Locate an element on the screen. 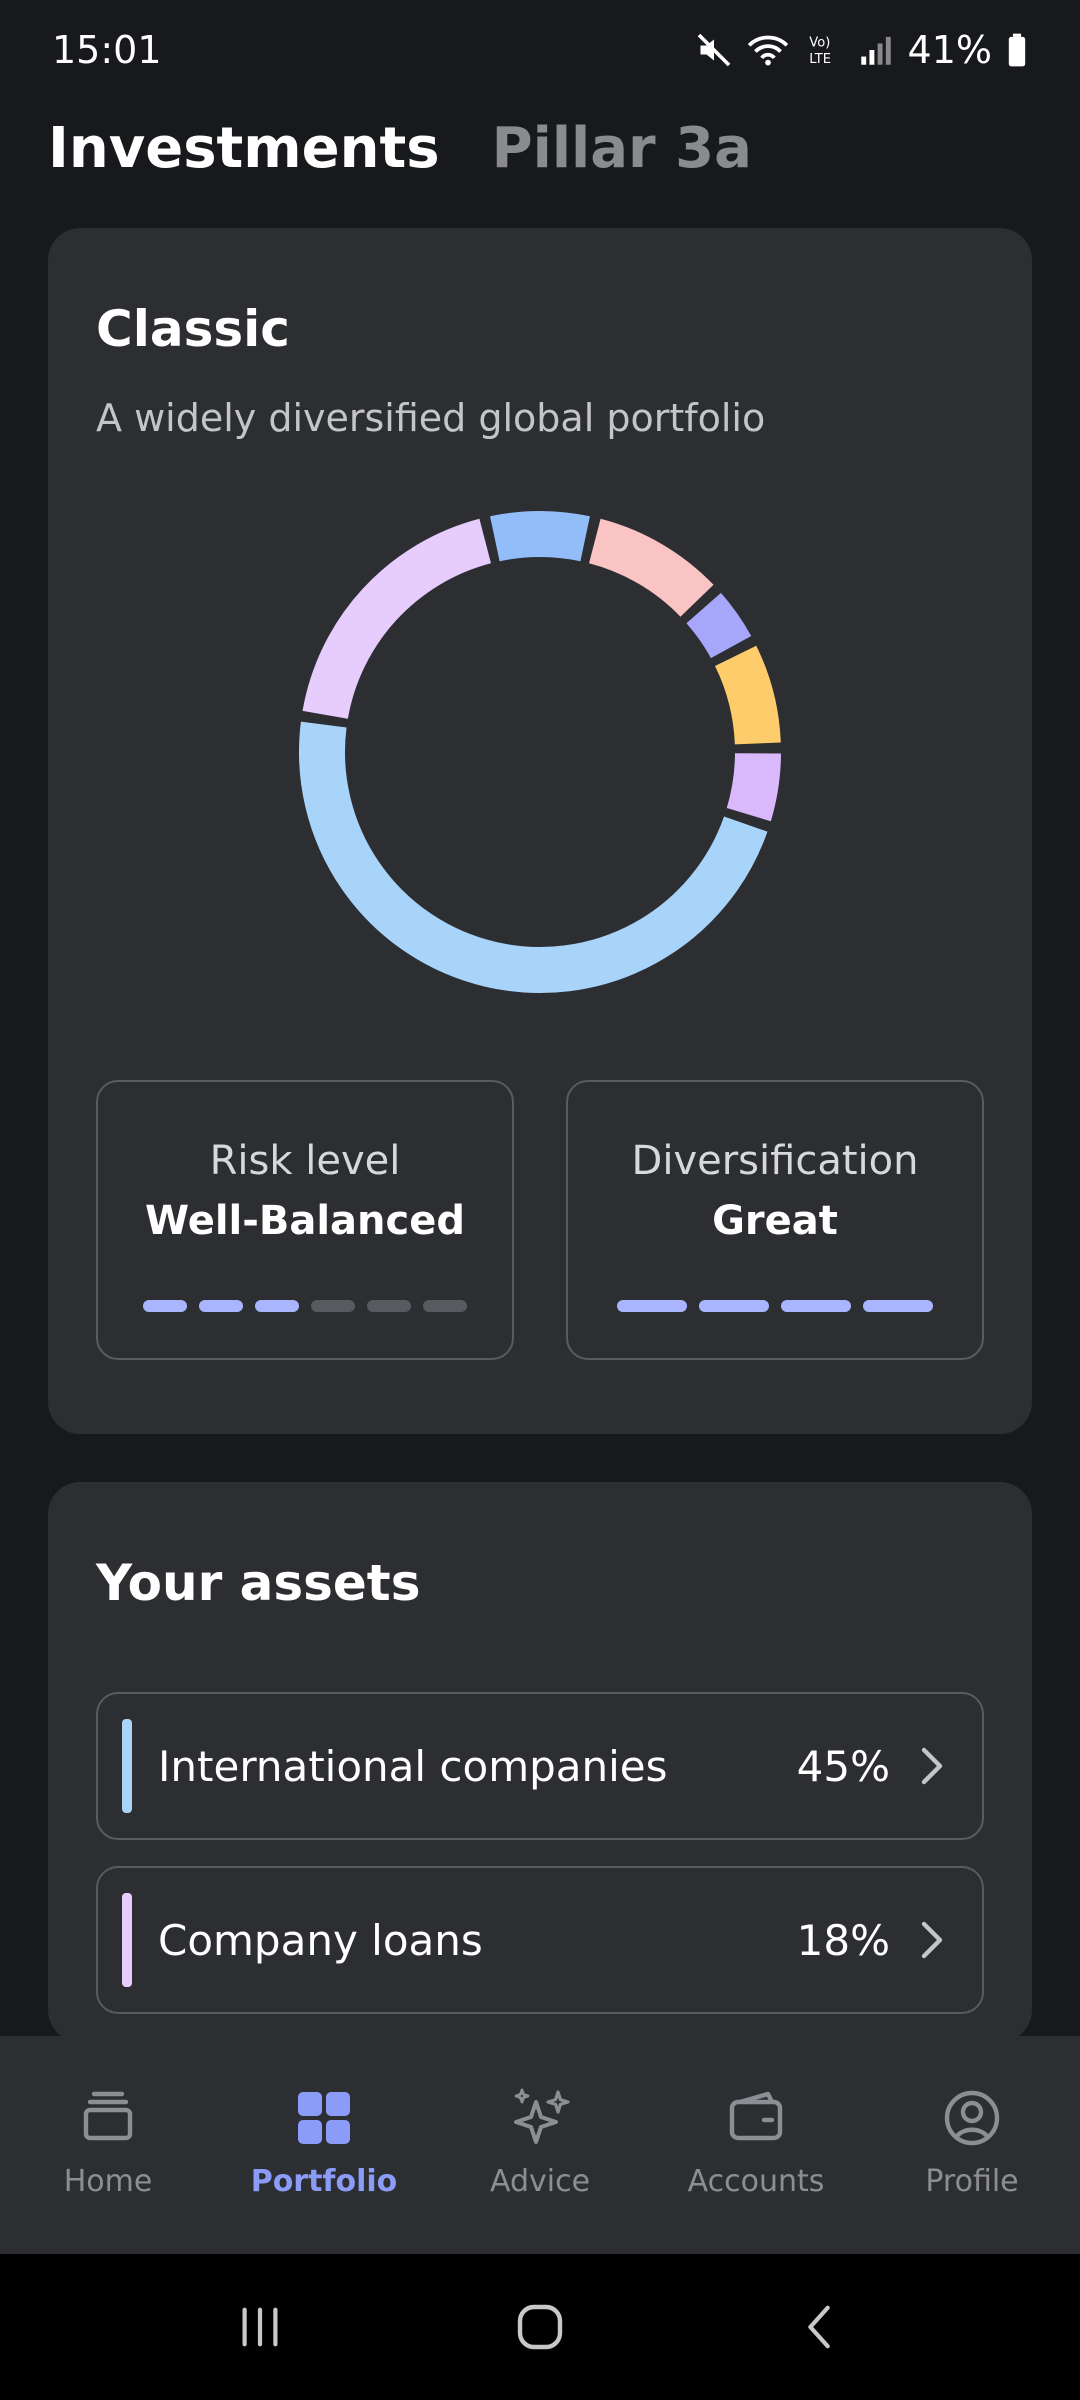 This screenshot has height=2400, width=1080. wifi-icon is located at coordinates (767, 50).